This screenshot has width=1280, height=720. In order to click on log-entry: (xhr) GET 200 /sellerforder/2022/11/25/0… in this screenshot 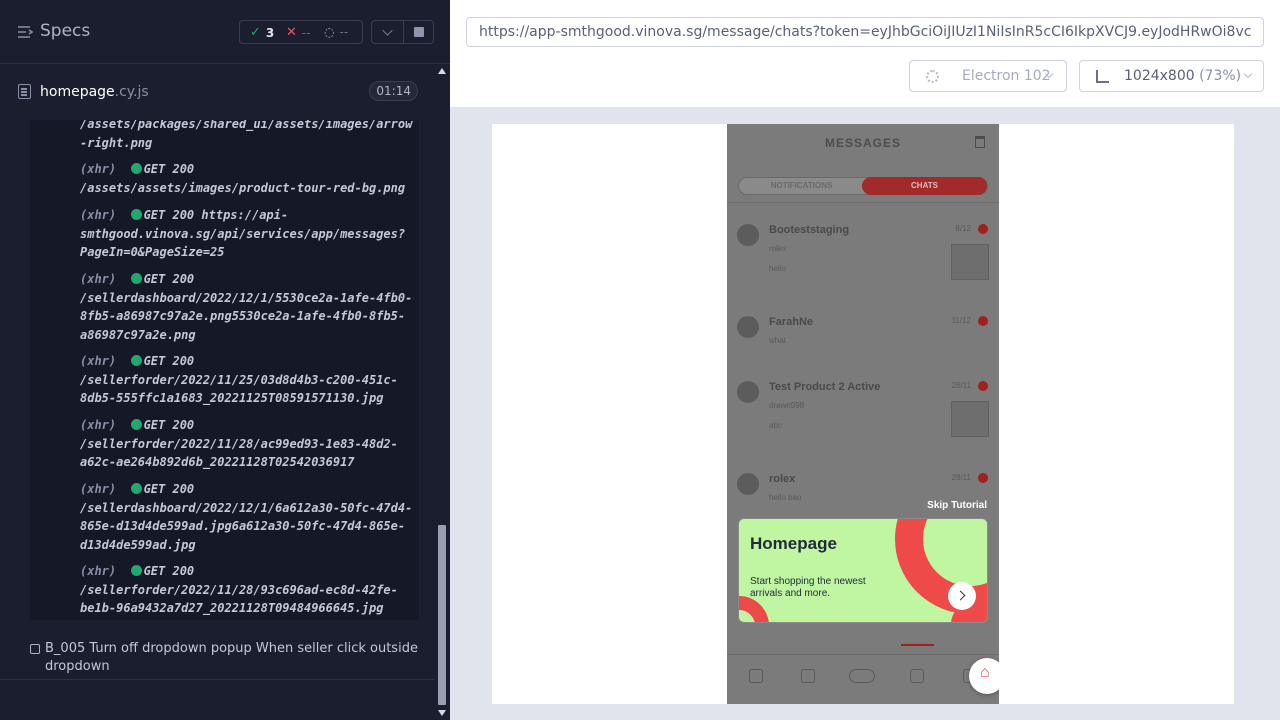, I will do `click(239, 380)`.